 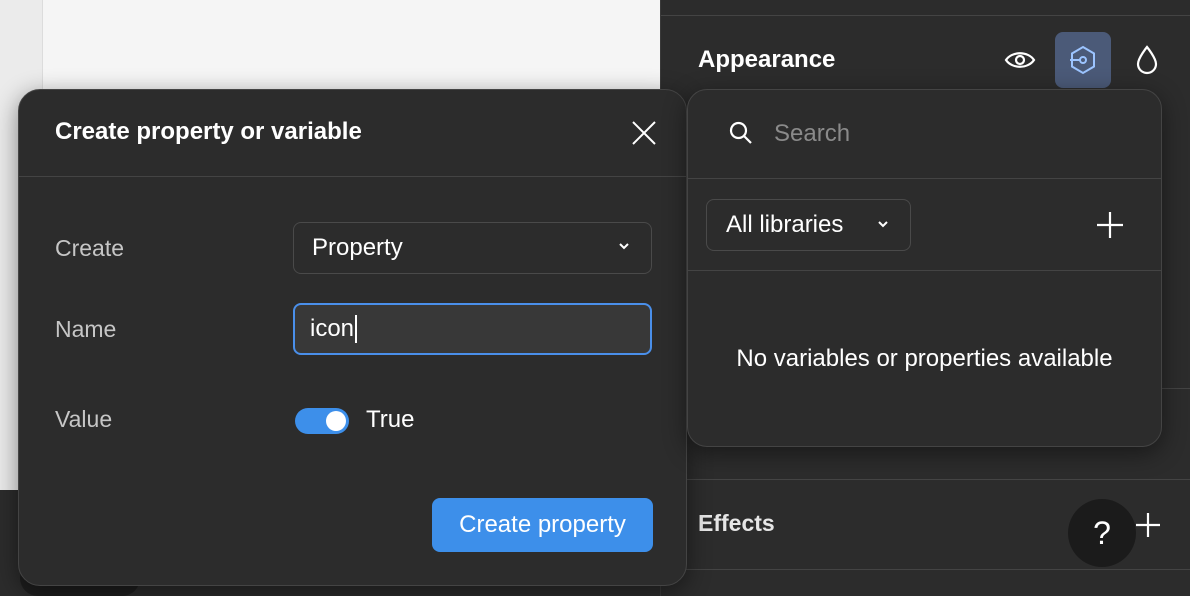 What do you see at coordinates (90, 248) in the screenshot?
I see `create-label: Create` at bounding box center [90, 248].